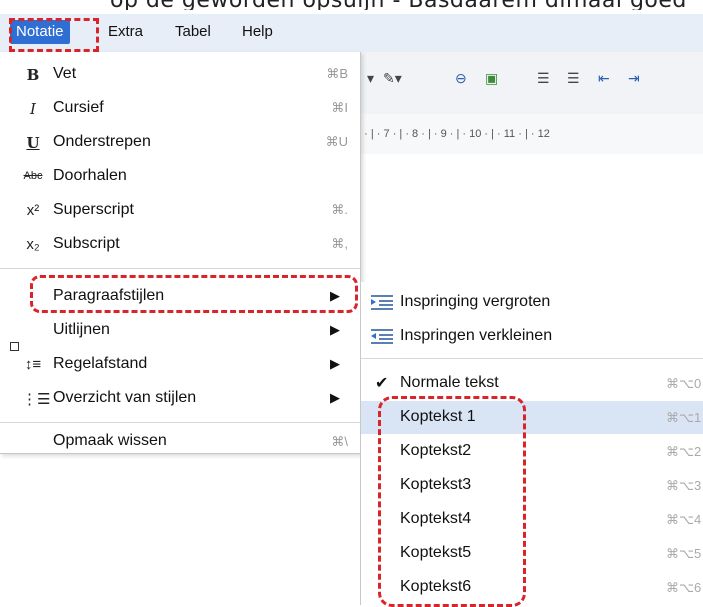  What do you see at coordinates (337, 73) in the screenshot?
I see `shortcut-label: ⌘B` at bounding box center [337, 73].